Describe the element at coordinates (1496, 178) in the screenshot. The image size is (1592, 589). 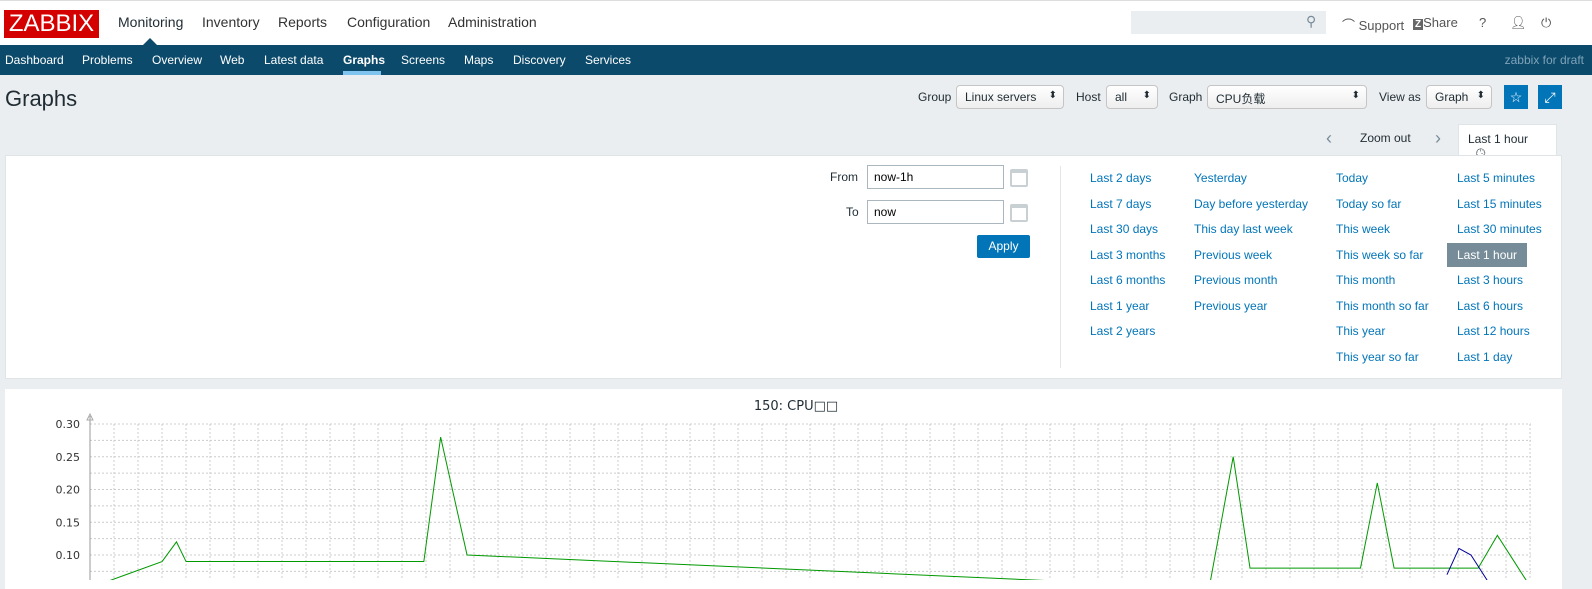
I see `quick-range-link: Last 5 minutes` at that location.